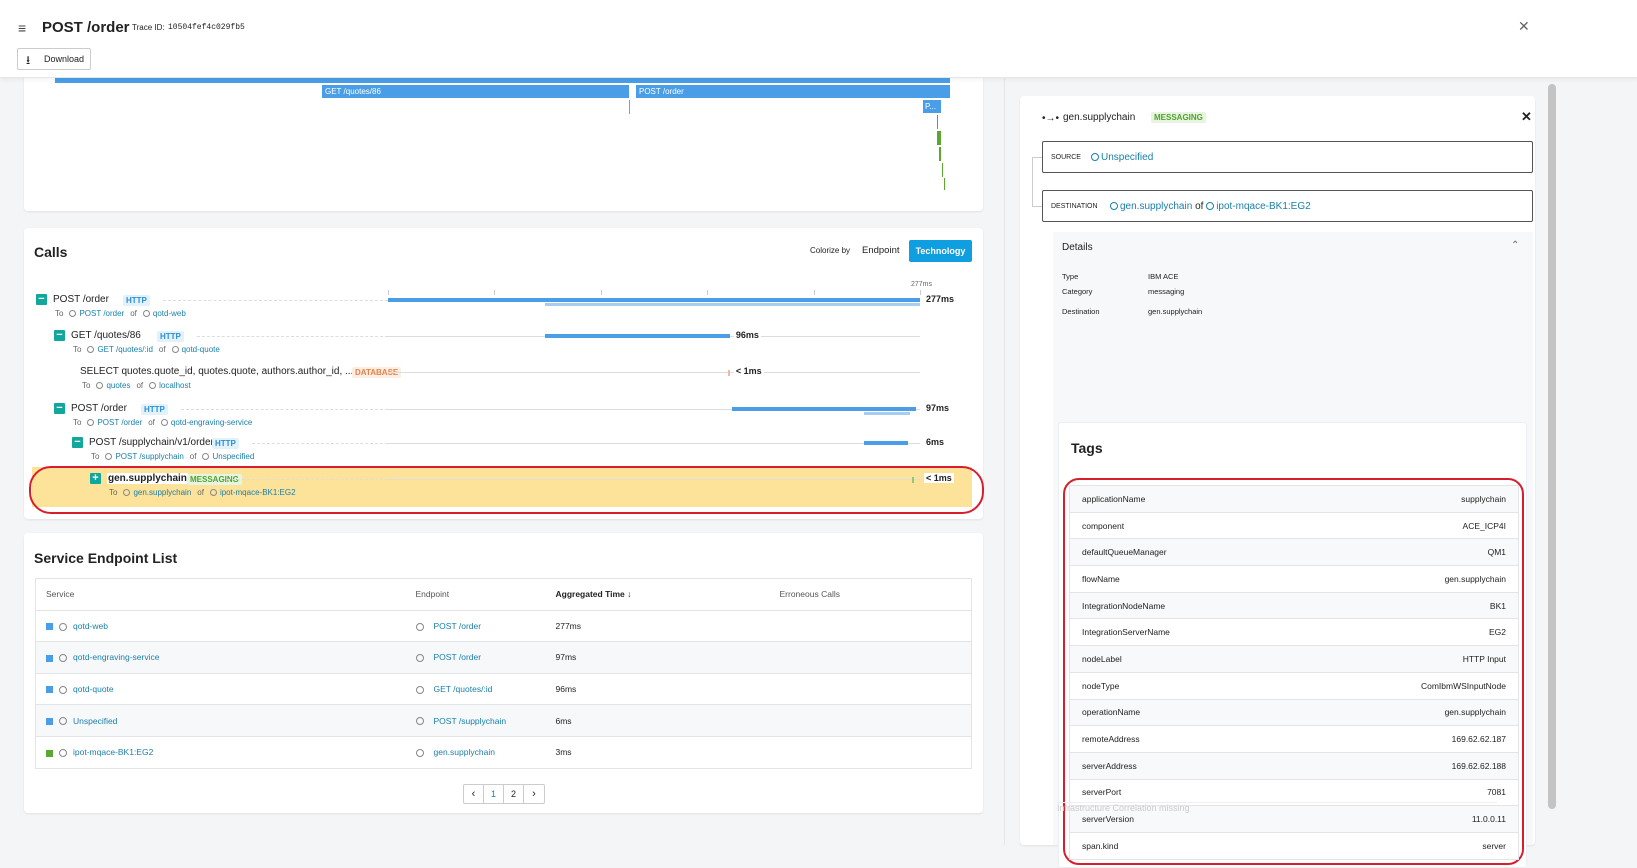  What do you see at coordinates (502, 80) in the screenshot?
I see `timeline-root-bar` at bounding box center [502, 80].